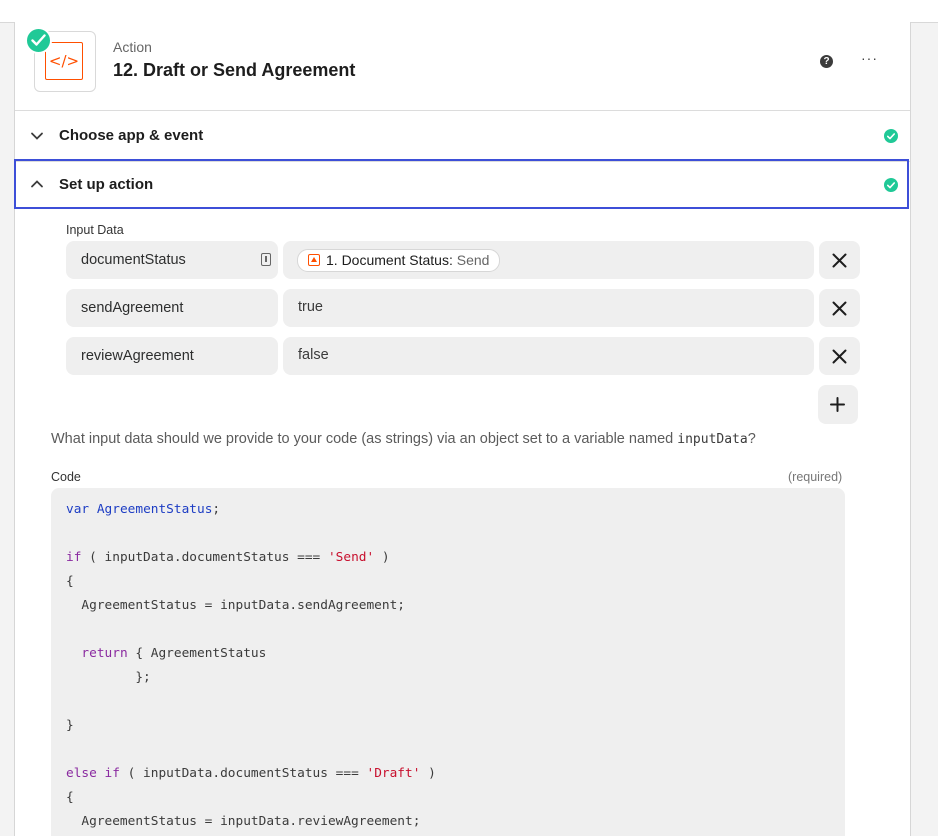 This screenshot has width=938, height=836. I want to click on code-label: Code, so click(66, 477).